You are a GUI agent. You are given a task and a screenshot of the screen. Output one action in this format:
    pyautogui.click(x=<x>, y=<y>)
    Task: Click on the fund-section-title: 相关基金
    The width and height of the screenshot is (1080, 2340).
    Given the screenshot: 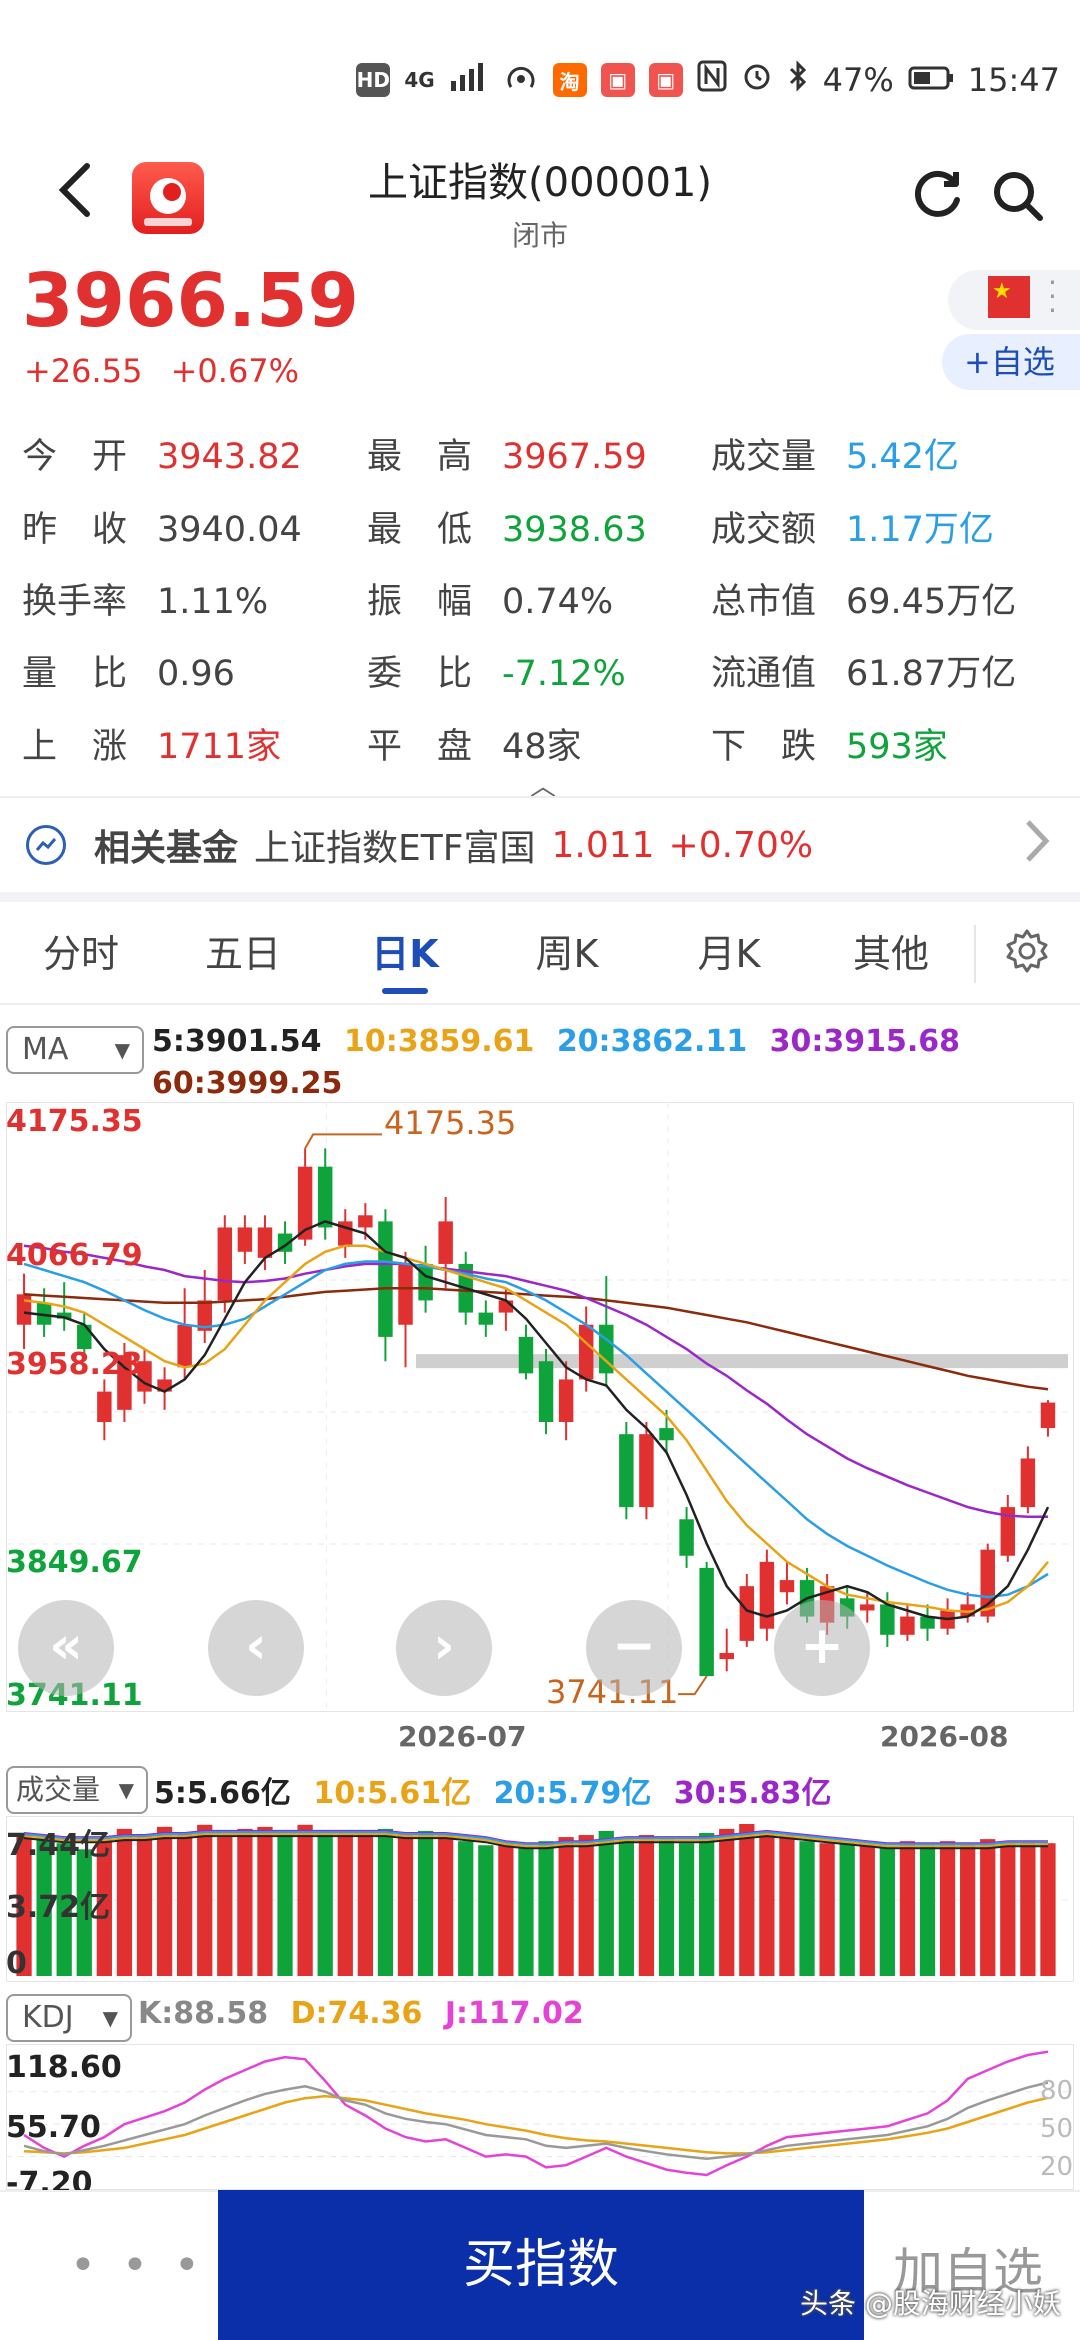 What is the action you would take?
    pyautogui.click(x=166, y=848)
    